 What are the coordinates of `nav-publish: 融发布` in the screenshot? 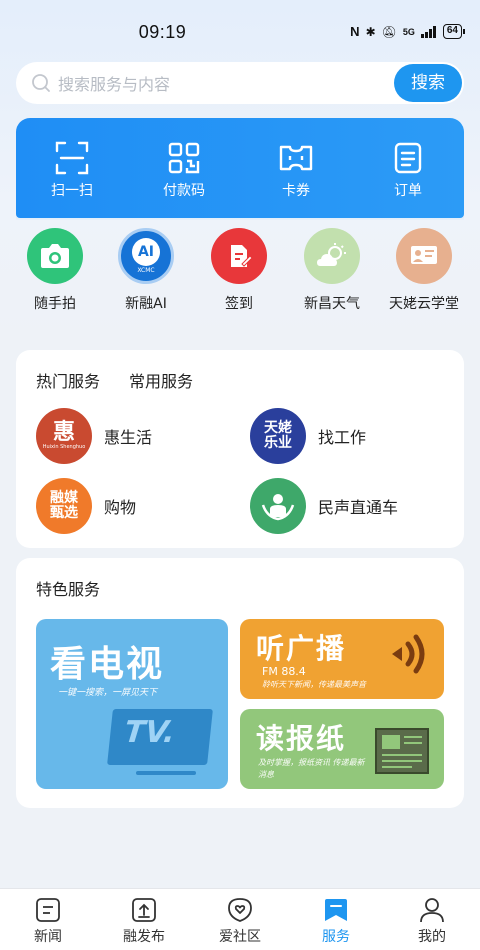 It's located at (144, 921).